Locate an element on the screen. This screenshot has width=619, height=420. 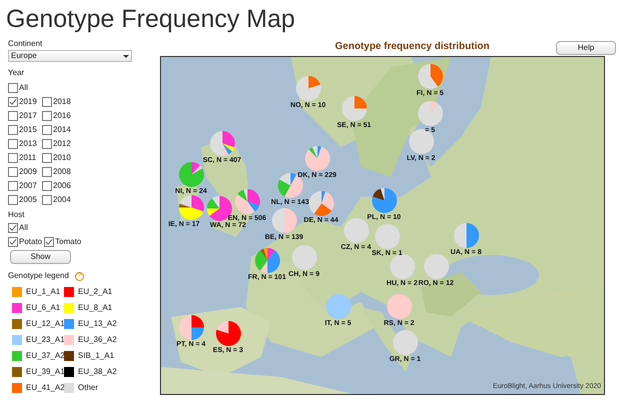
legend-label: Other is located at coordinates (88, 388).